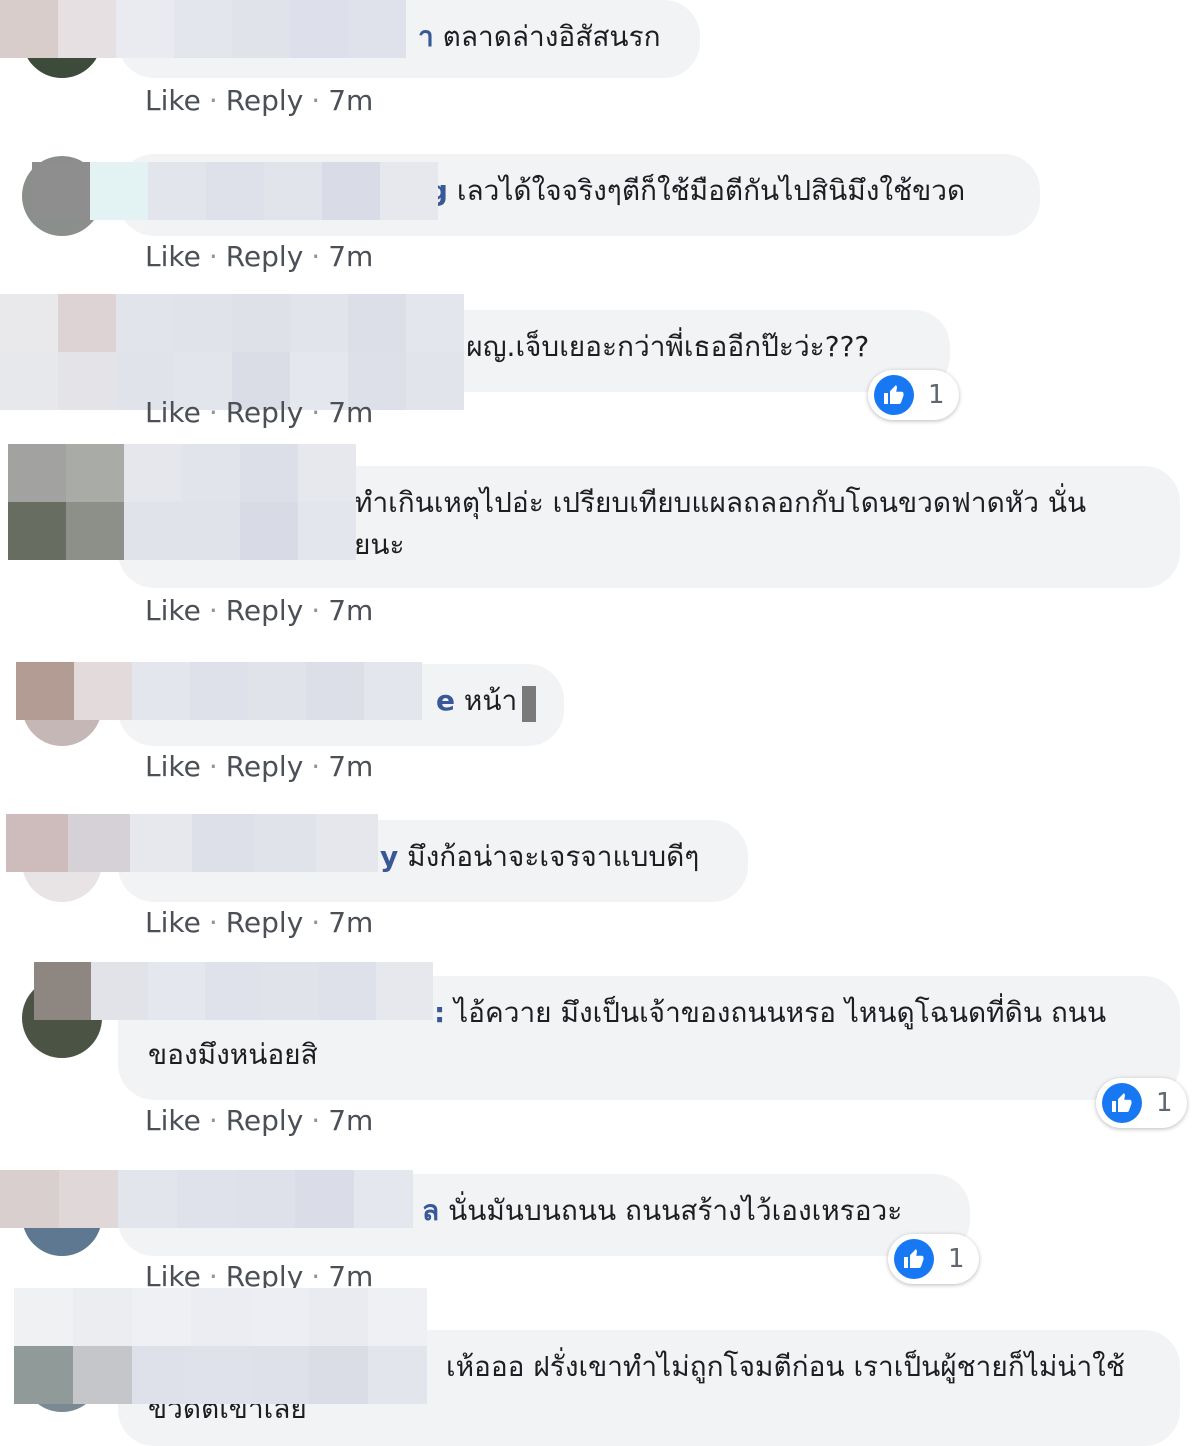  Describe the element at coordinates (529, 704) in the screenshot. I see `blurred-text-fragment` at that location.